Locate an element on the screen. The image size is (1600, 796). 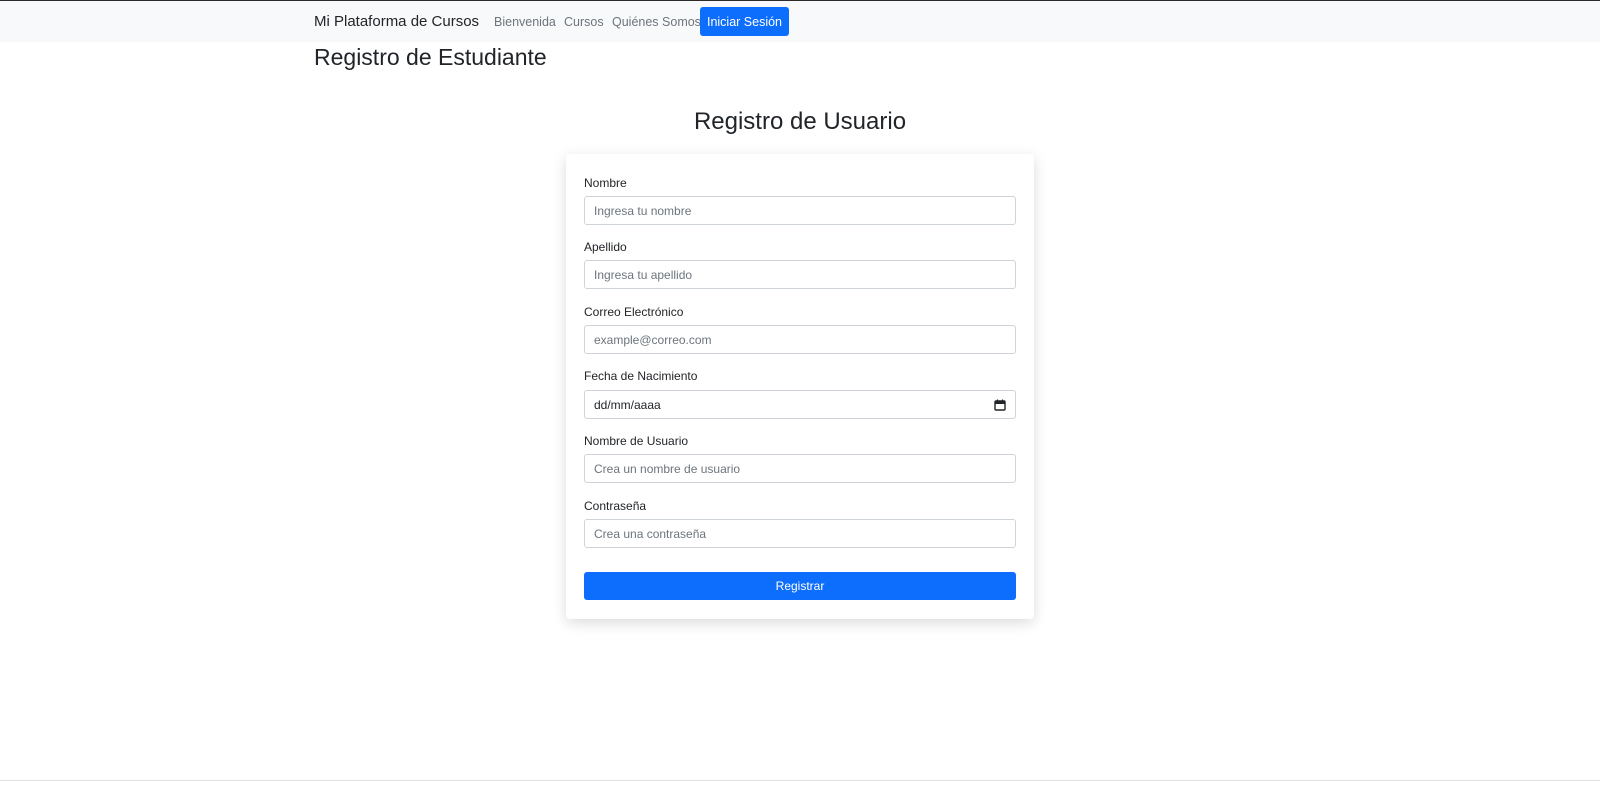
correo-label: Correo Electrónico is located at coordinates (634, 312).